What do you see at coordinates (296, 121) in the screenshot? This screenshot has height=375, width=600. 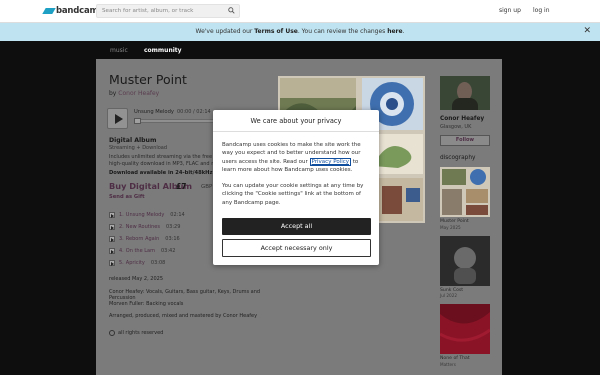 I see `cookie-dialog-title: We care about your privacy` at bounding box center [296, 121].